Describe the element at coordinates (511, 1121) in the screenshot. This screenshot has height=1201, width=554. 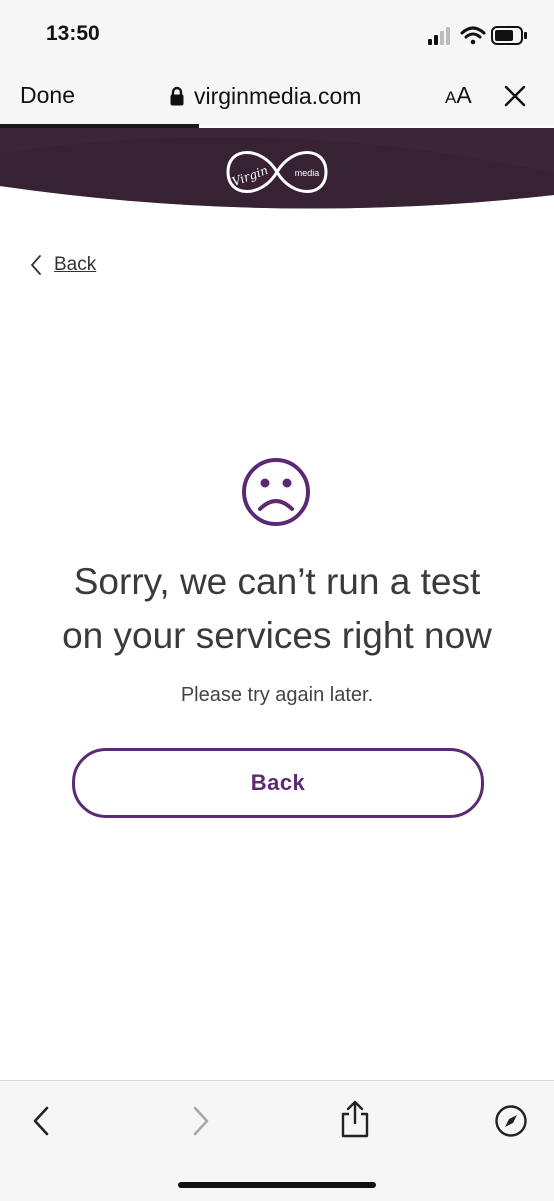
I see `compass-icon` at that location.